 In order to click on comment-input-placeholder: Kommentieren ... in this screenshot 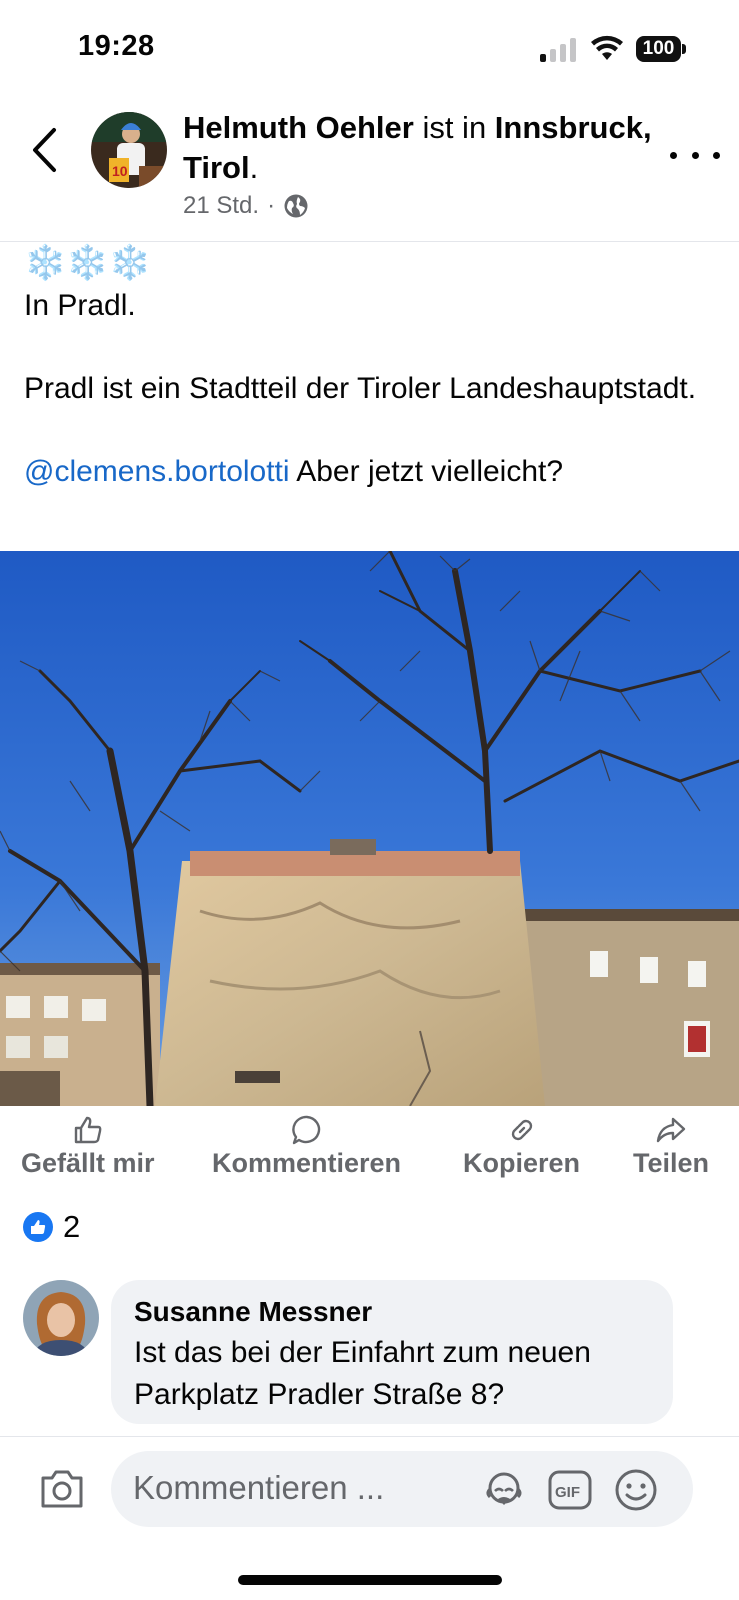, I will do `click(259, 1487)`.